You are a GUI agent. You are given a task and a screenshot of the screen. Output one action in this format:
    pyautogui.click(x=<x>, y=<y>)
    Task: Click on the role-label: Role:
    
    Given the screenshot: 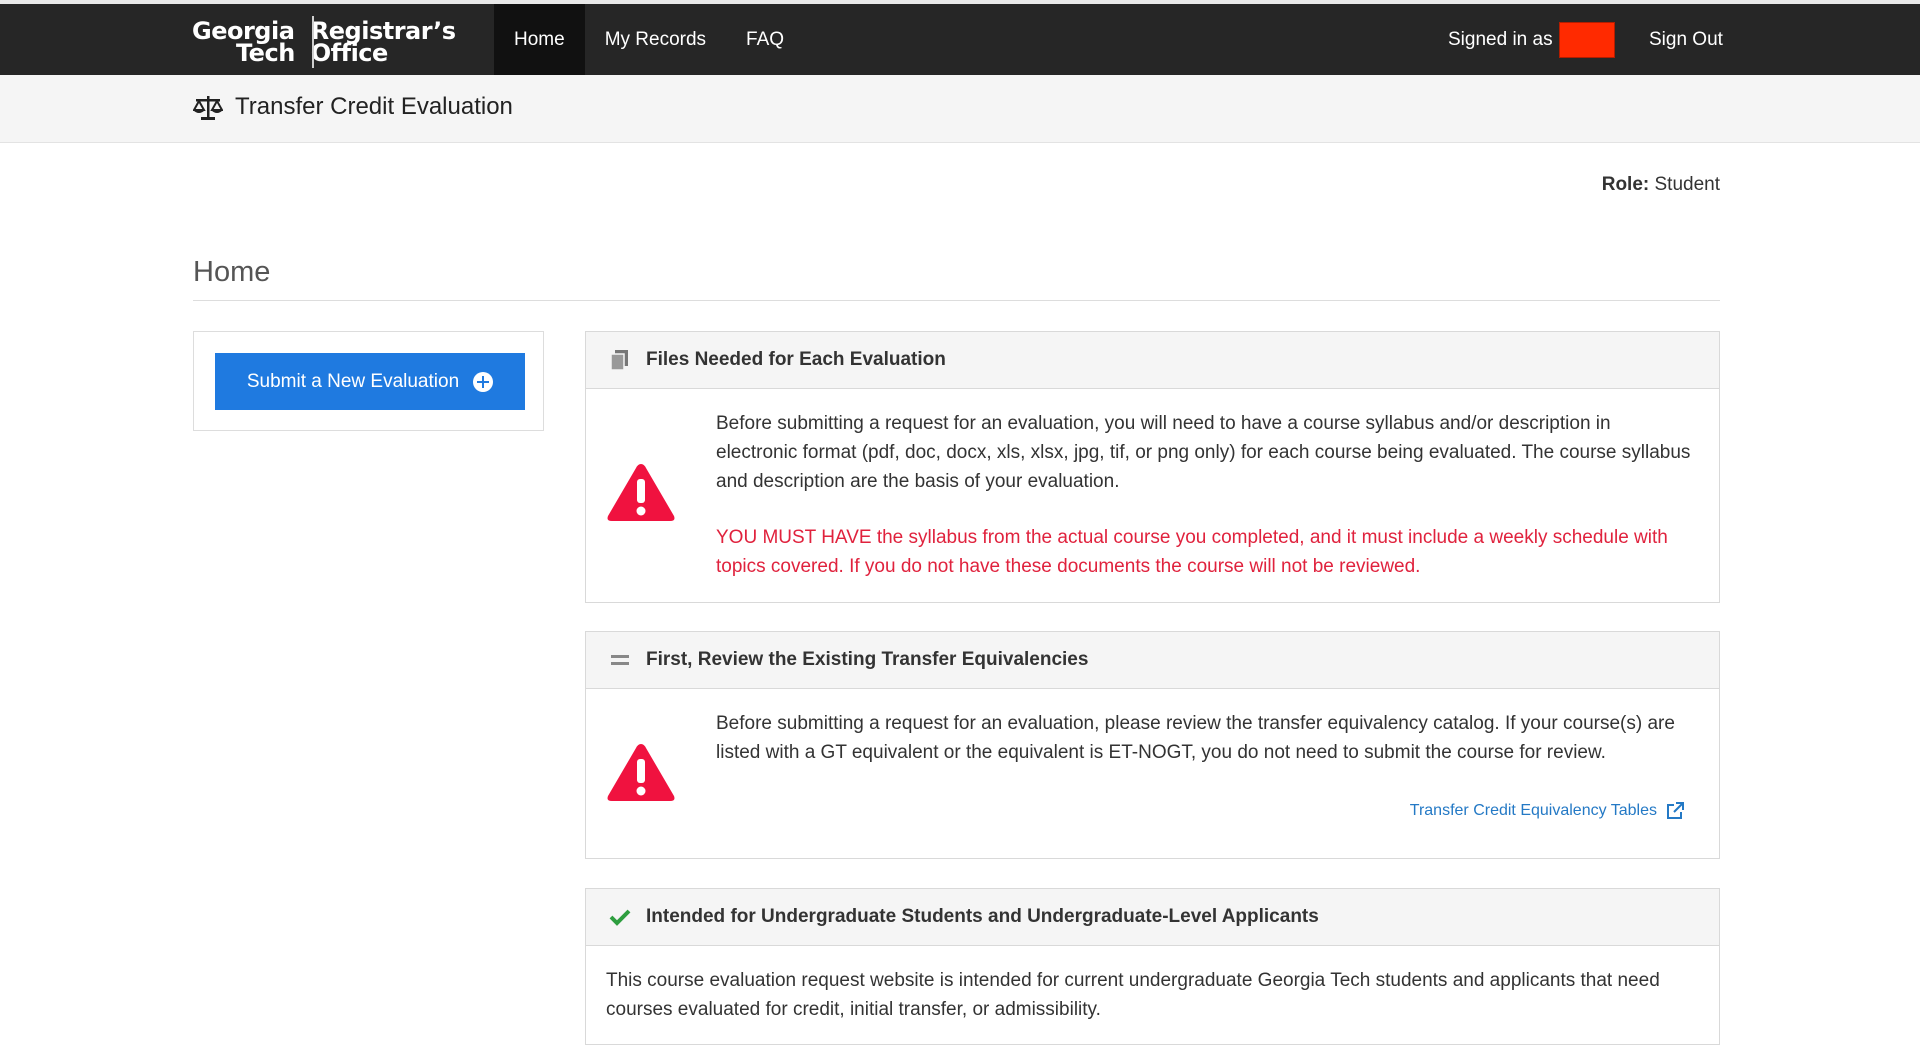 What is the action you would take?
    pyautogui.click(x=1625, y=184)
    